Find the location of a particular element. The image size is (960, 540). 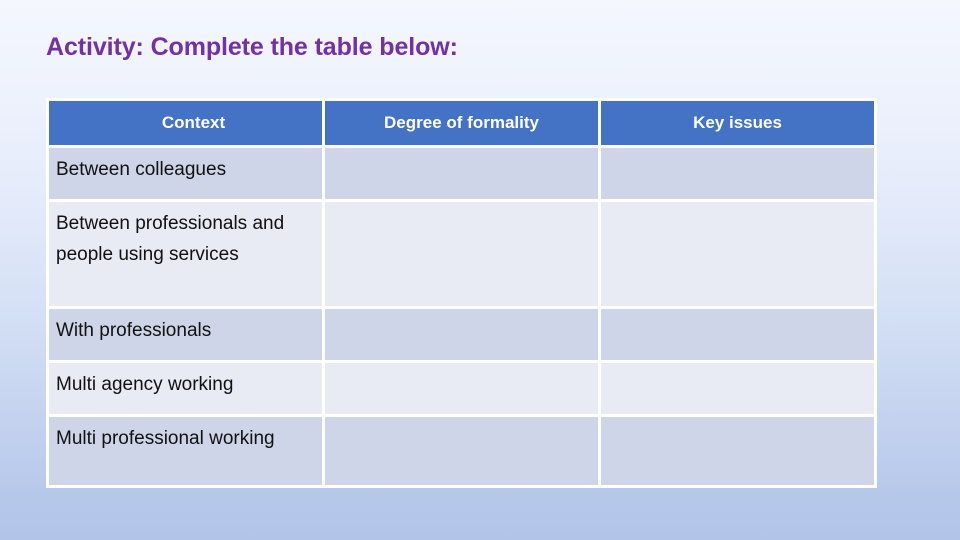

table-row: Between colleagues is located at coordinates (461, 175).